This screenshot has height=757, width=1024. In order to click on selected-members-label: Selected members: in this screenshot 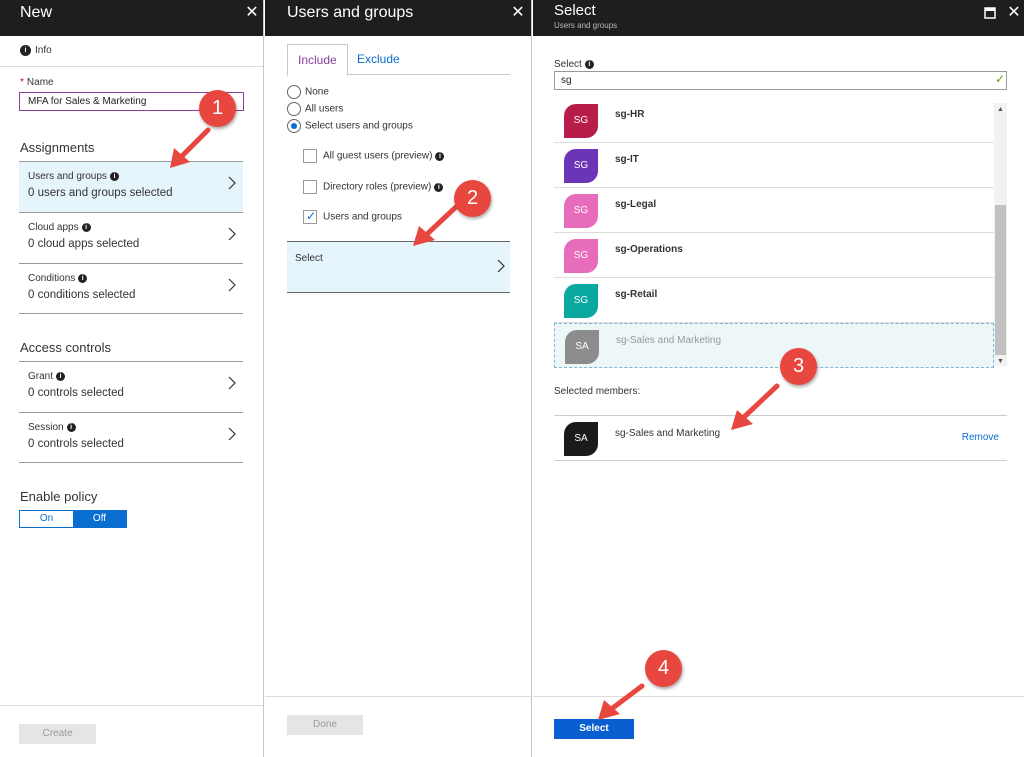, I will do `click(597, 391)`.